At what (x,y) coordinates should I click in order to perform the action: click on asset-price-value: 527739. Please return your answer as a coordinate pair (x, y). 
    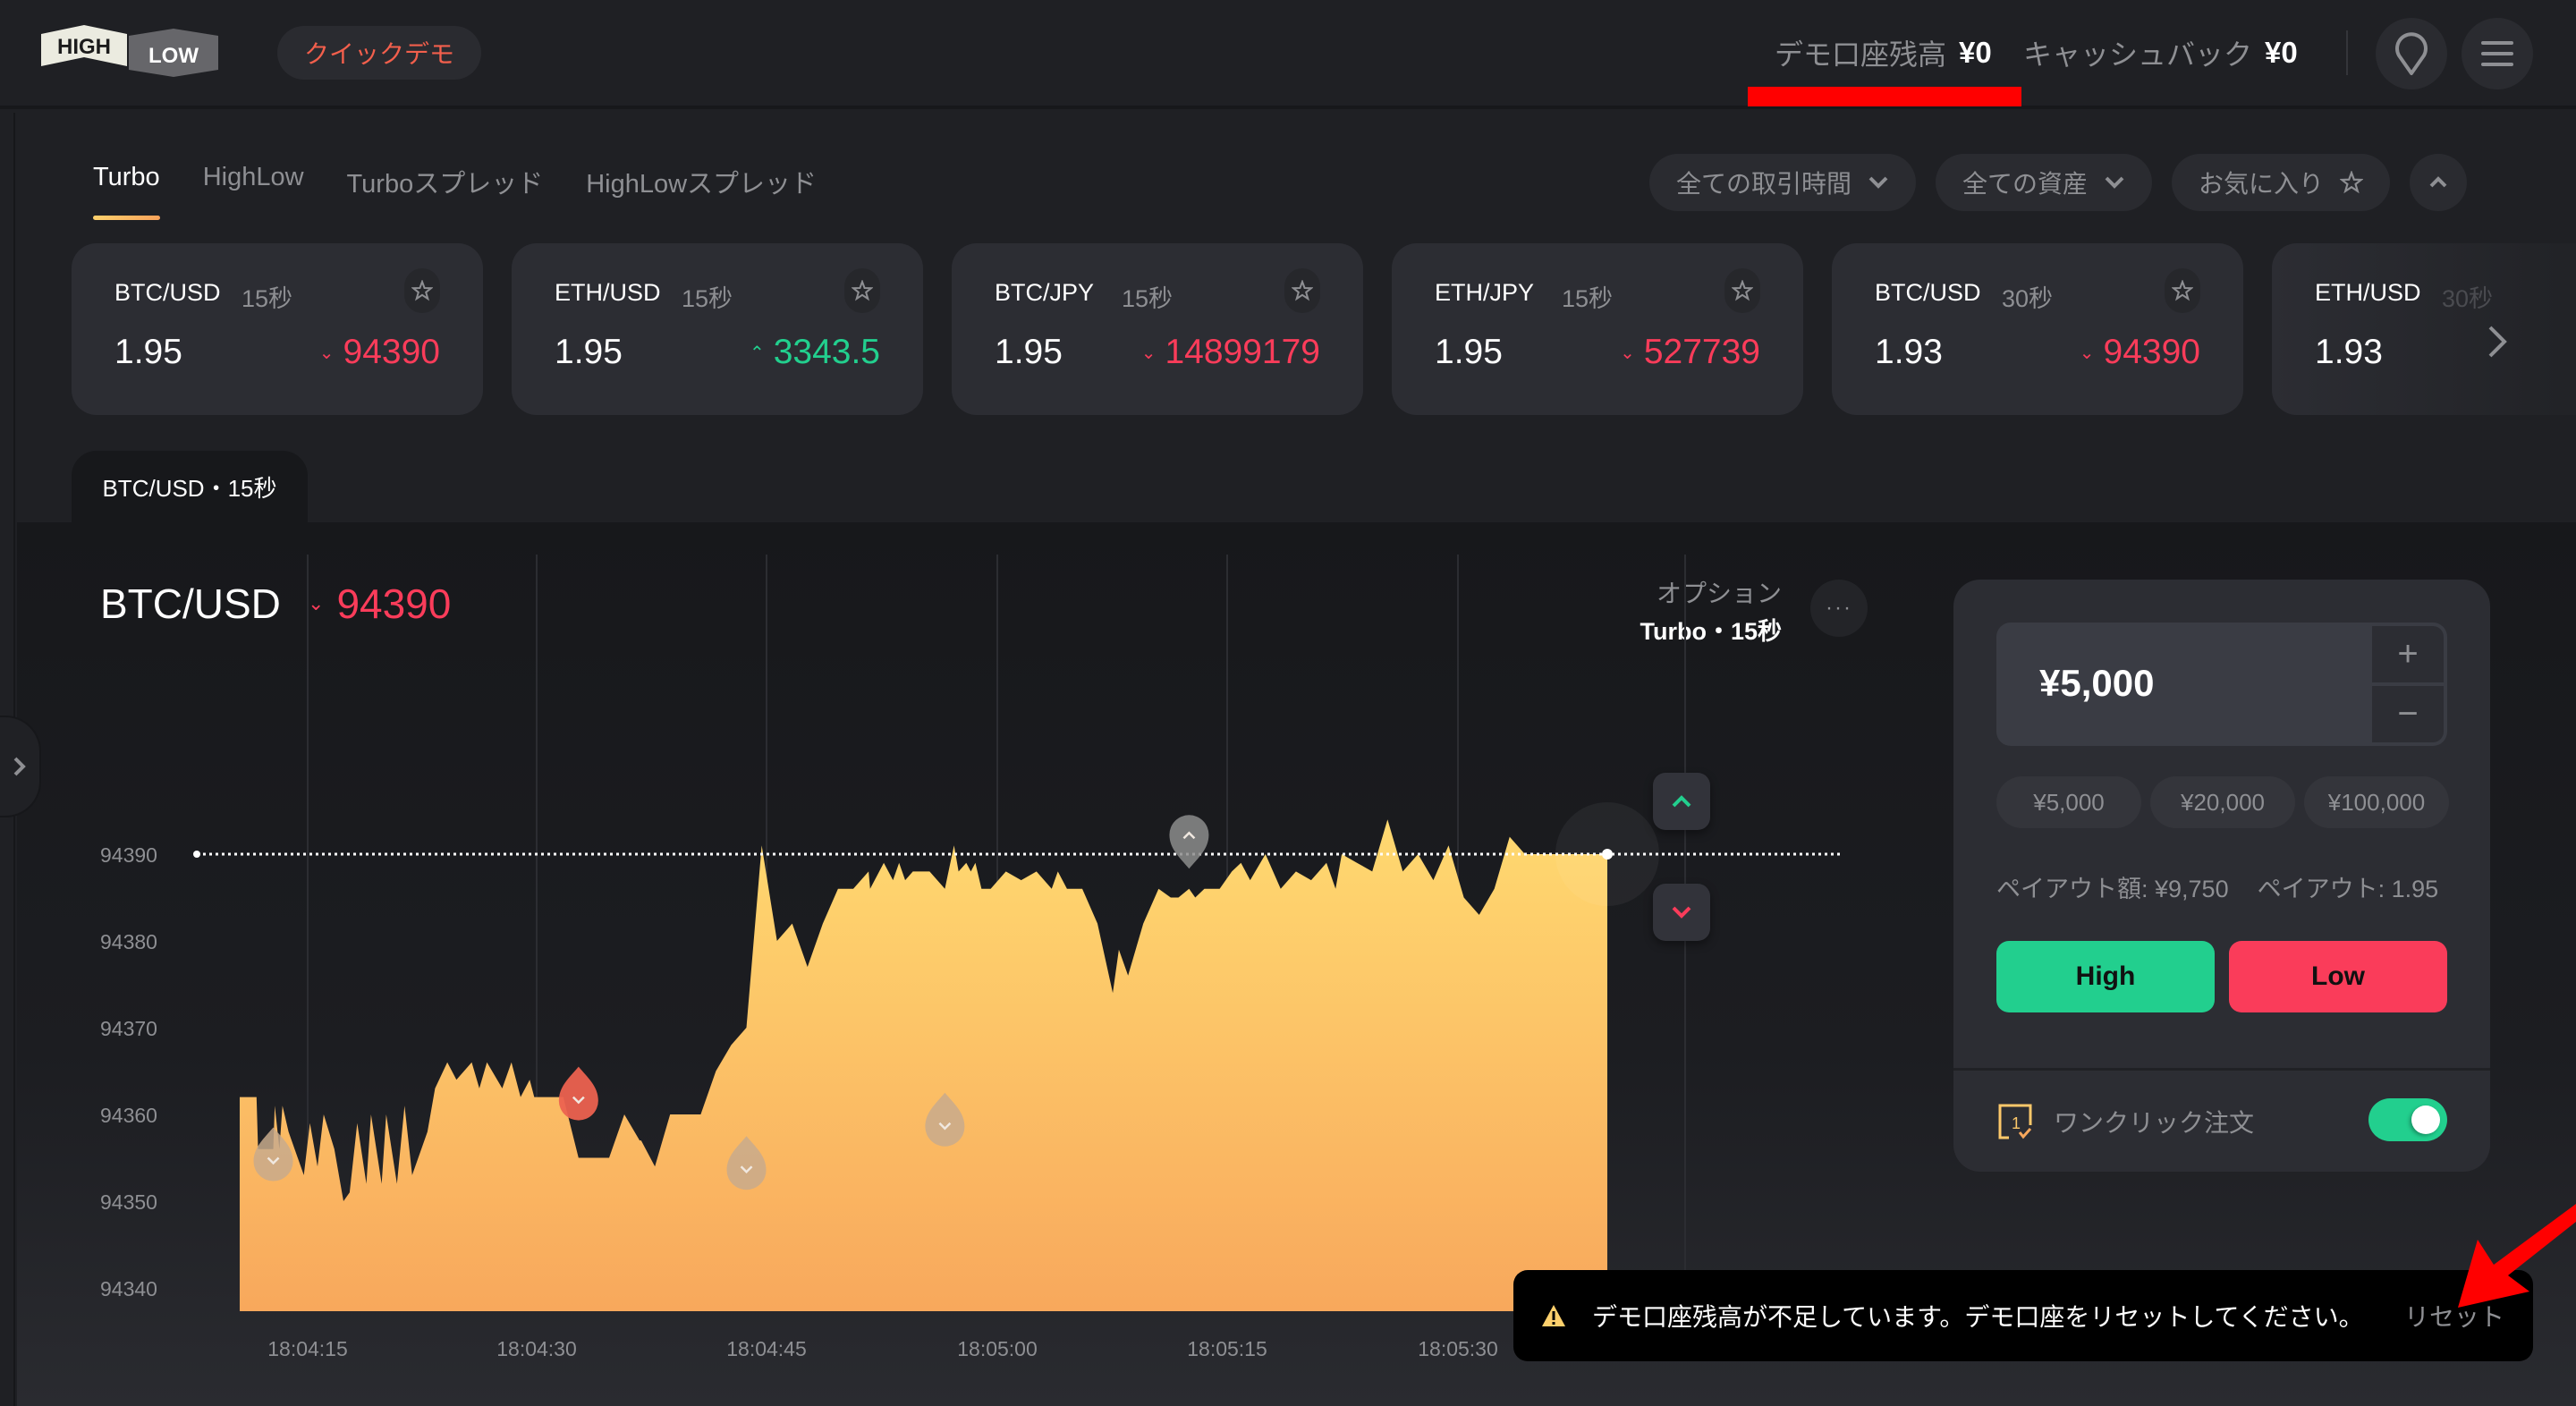
    Looking at the image, I should click on (1701, 352).